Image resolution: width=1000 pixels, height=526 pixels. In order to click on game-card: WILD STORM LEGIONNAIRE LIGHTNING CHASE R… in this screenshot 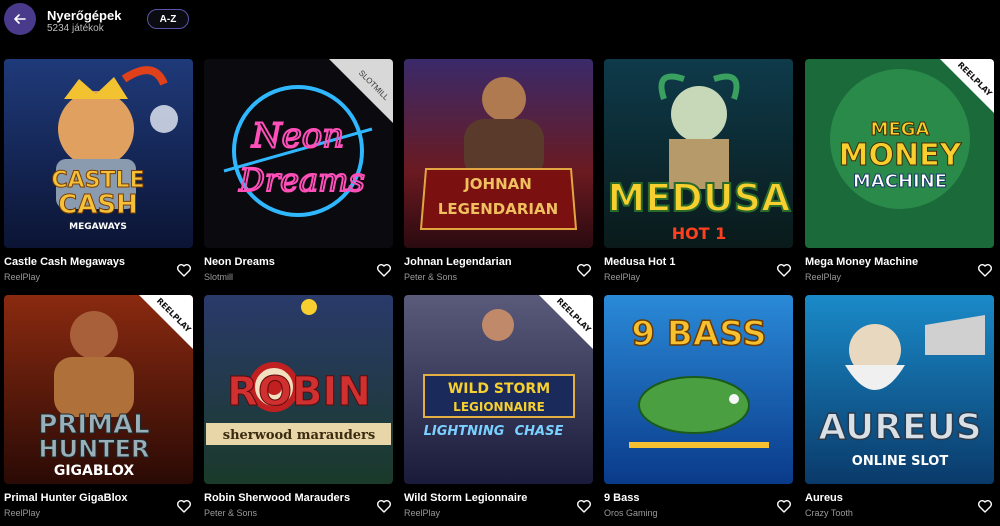, I will do `click(498, 410)`.